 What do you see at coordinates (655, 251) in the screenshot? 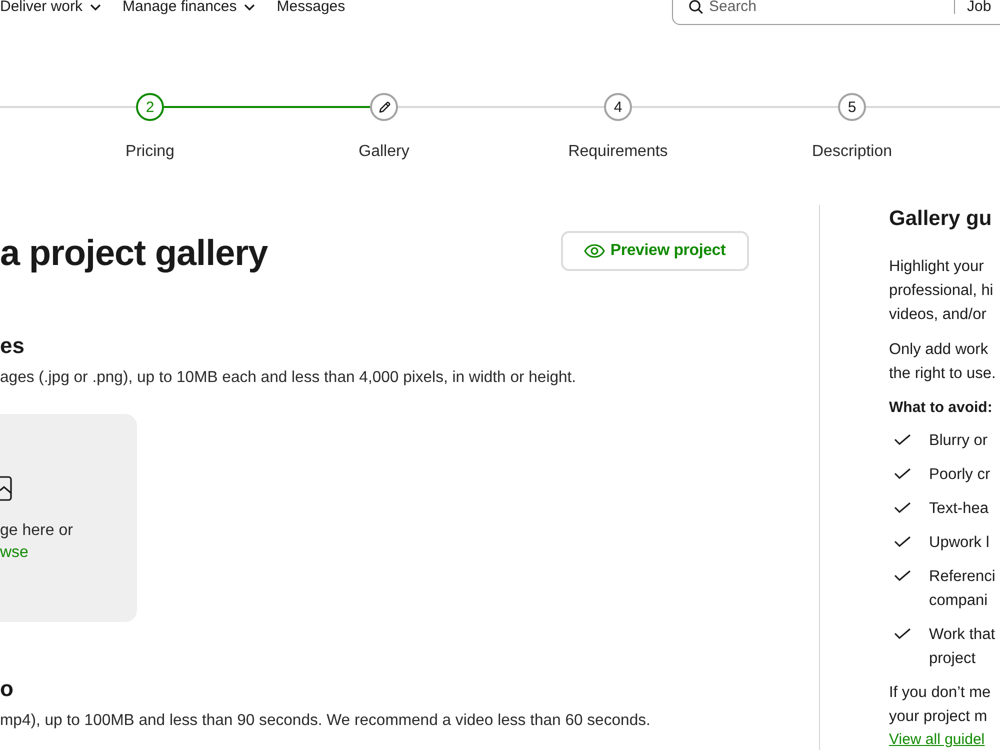
I see `preview-button: Preview project` at bounding box center [655, 251].